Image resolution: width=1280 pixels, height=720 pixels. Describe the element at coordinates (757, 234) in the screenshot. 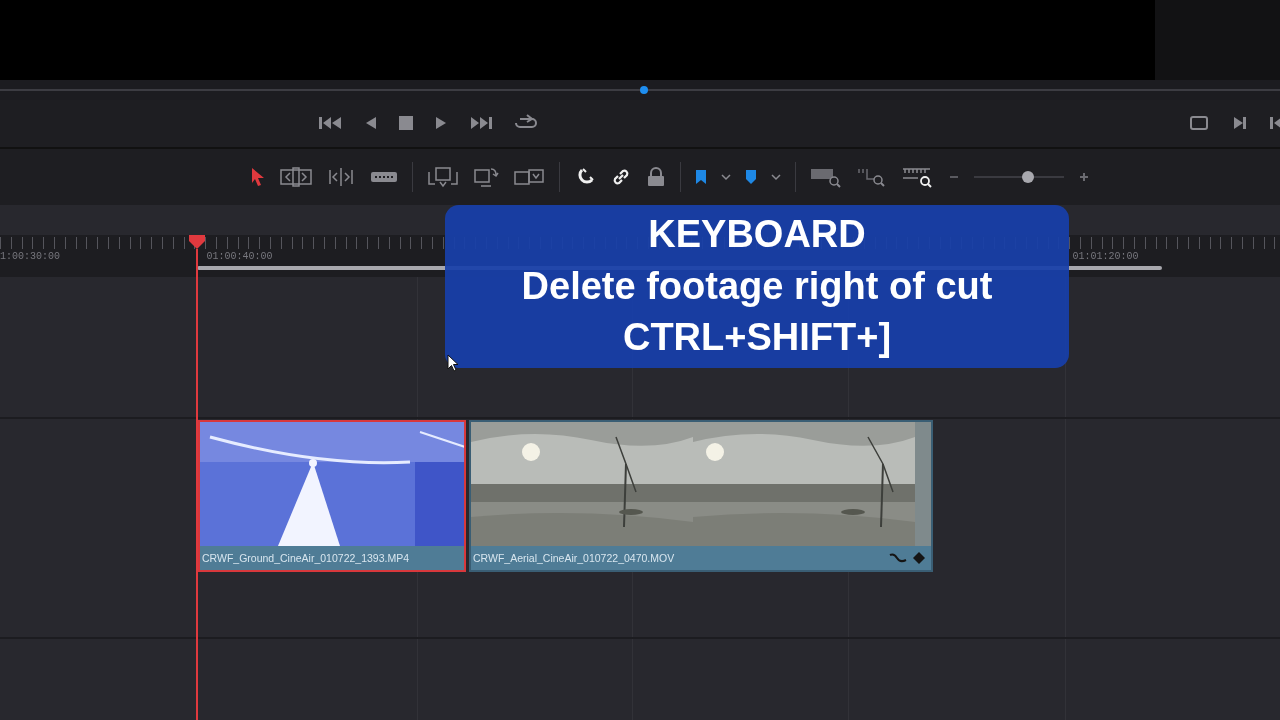

I see `caption-text: KEYBOARD` at that location.